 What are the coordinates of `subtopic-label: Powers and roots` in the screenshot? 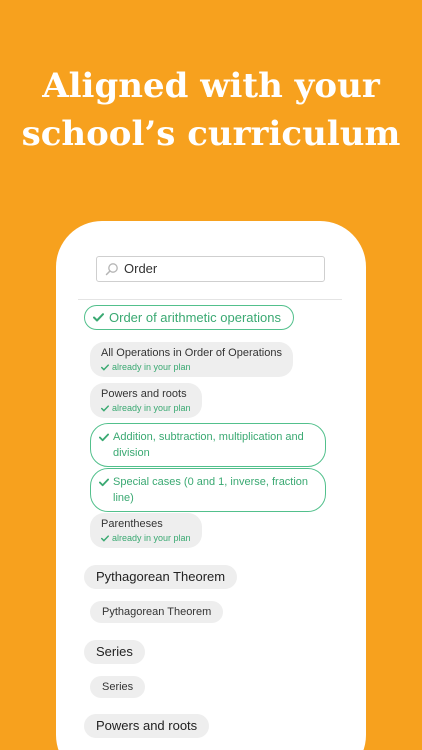 It's located at (144, 394).